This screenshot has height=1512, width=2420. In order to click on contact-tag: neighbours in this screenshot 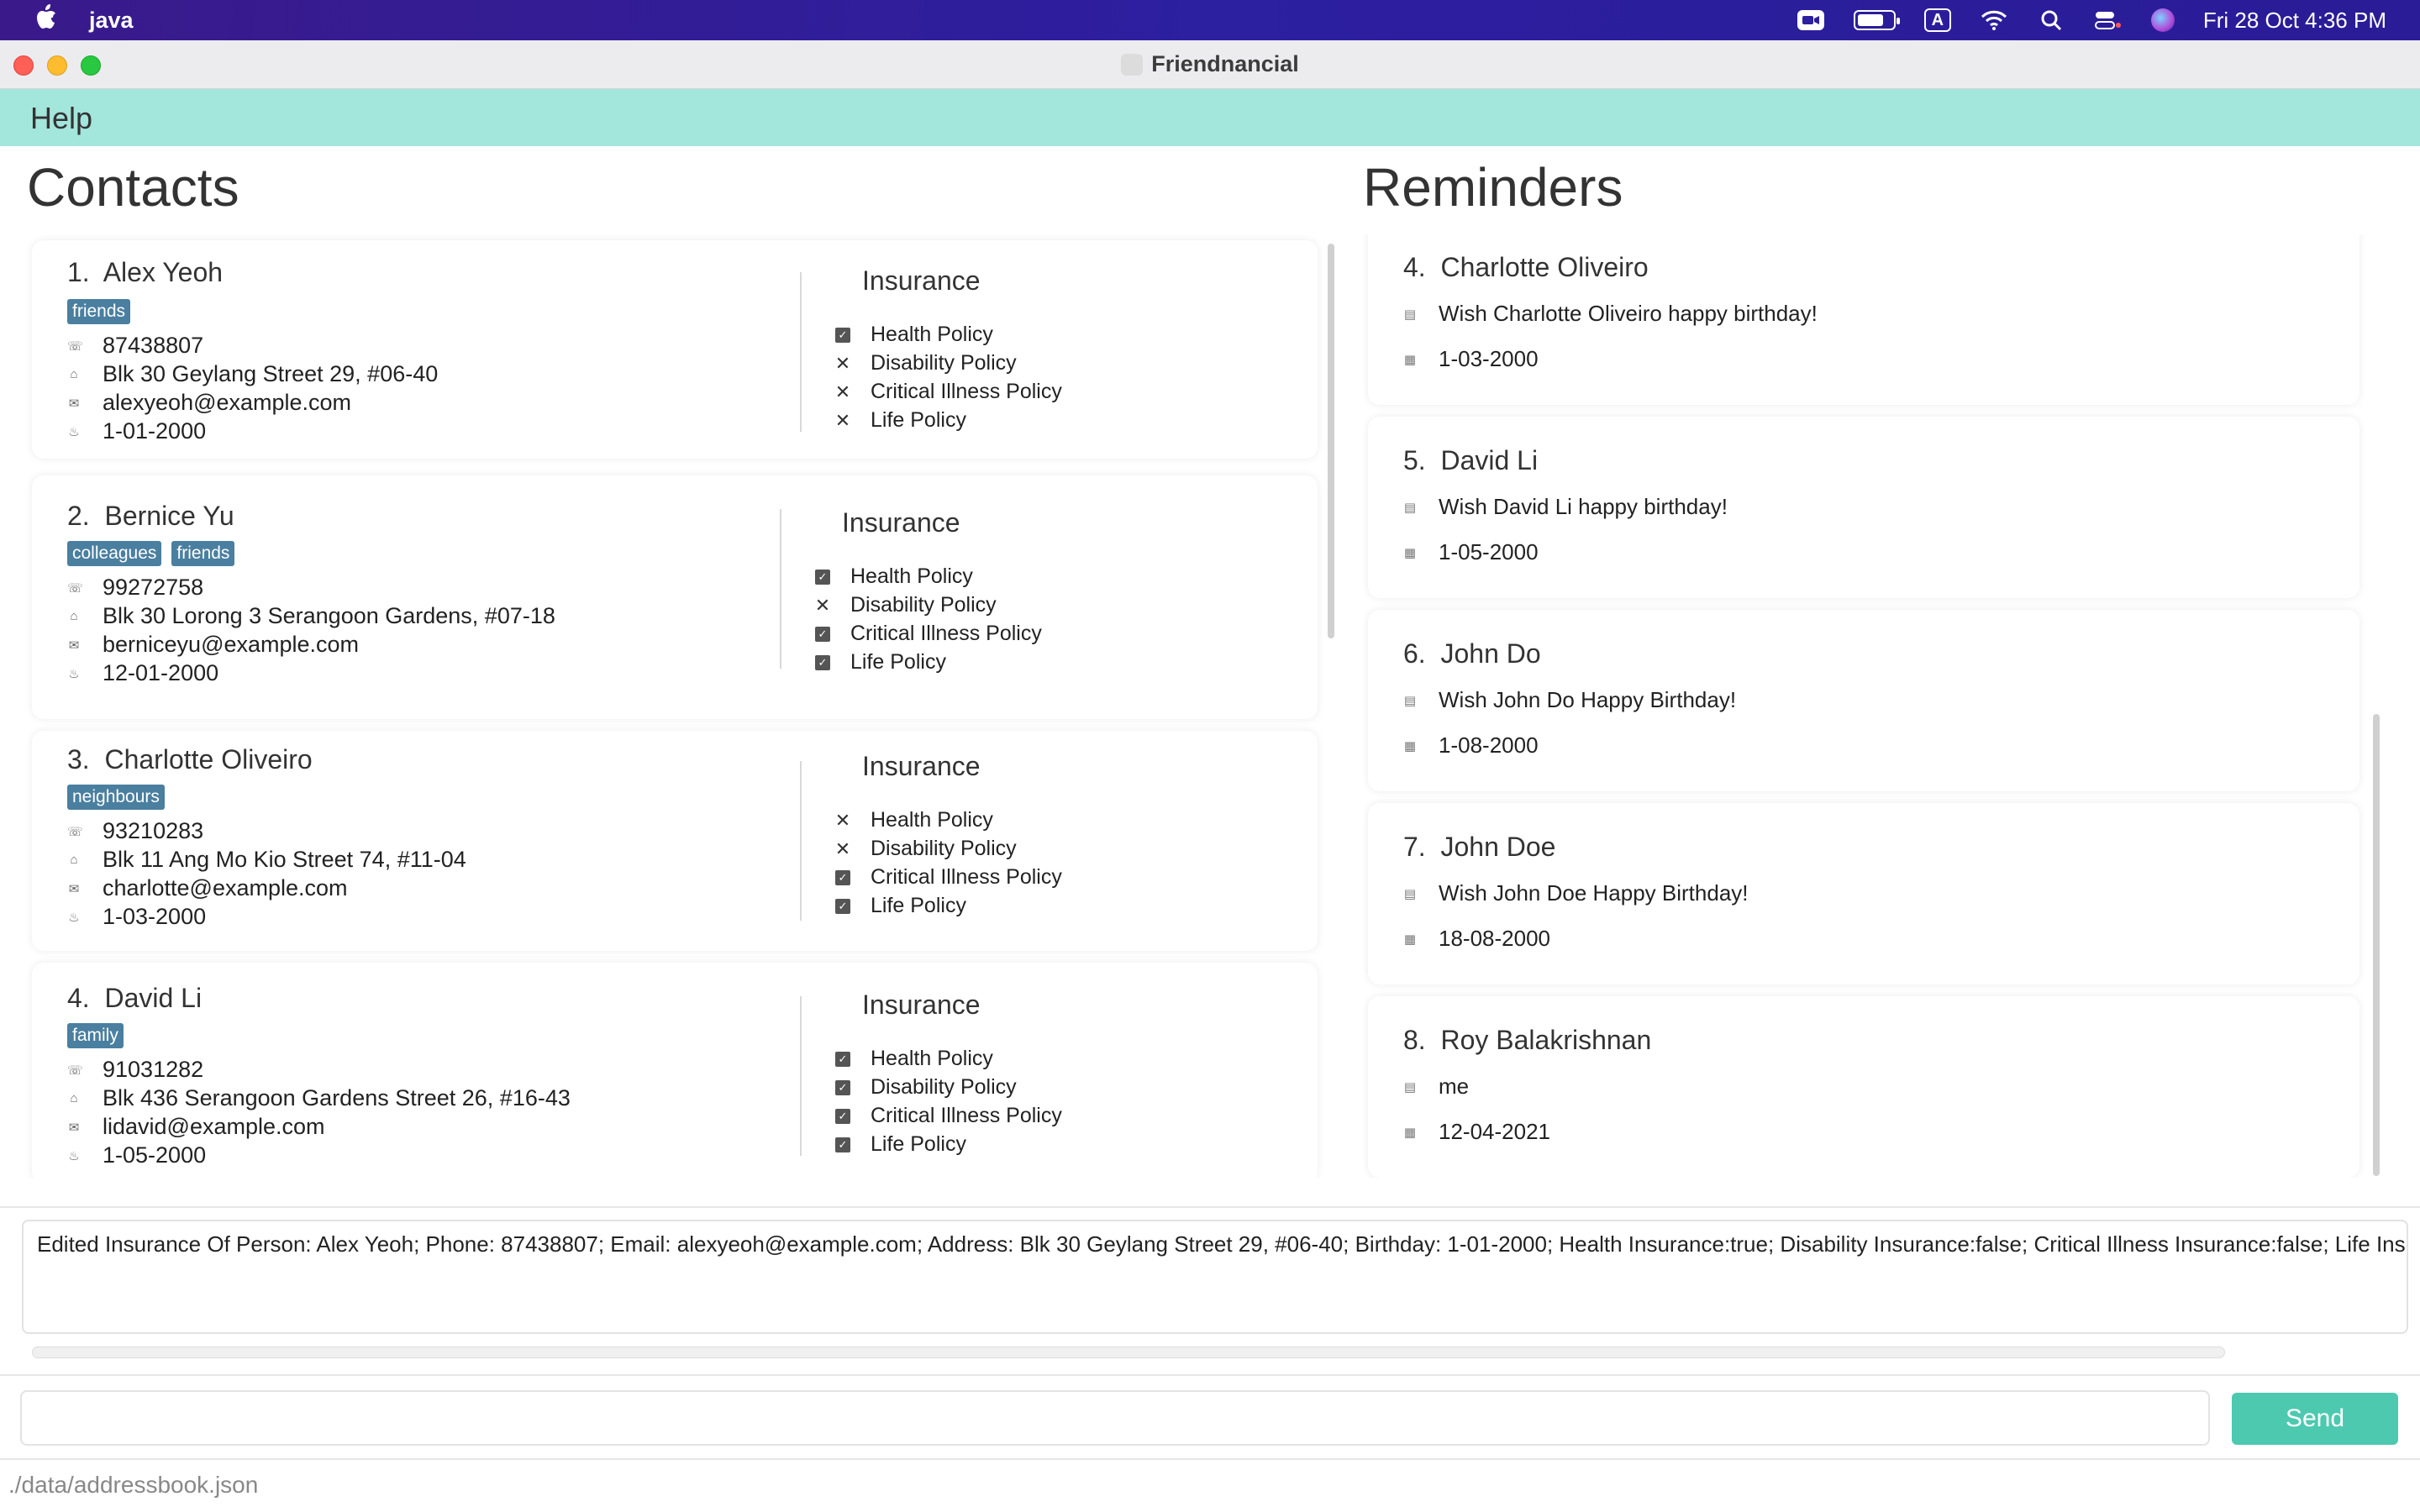, I will do `click(116, 797)`.